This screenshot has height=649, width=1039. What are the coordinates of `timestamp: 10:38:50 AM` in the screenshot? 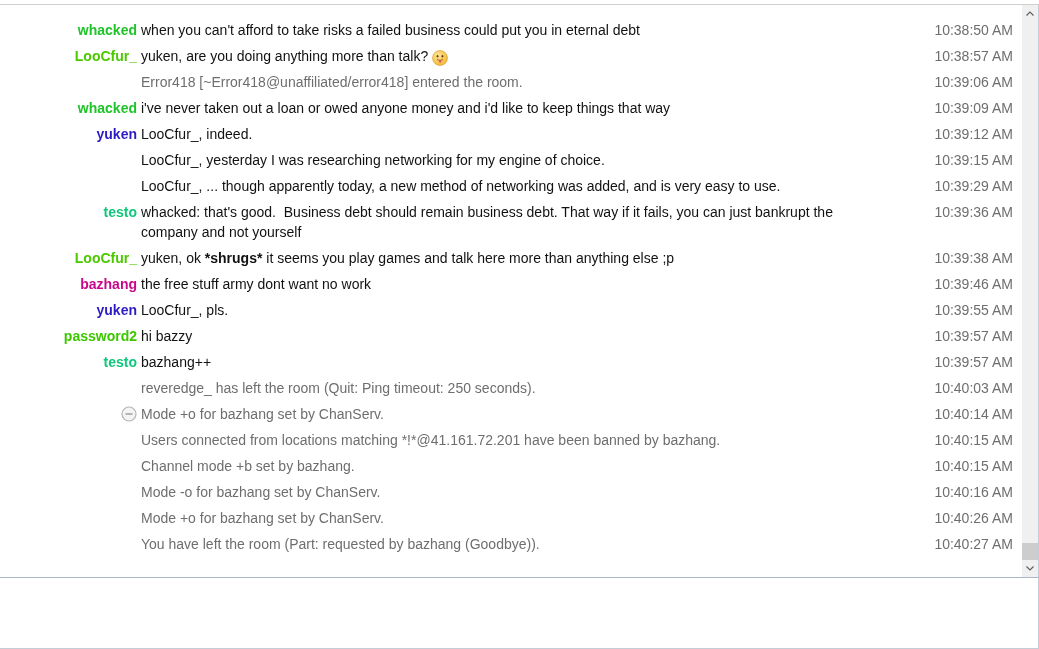 It's located at (973, 30).